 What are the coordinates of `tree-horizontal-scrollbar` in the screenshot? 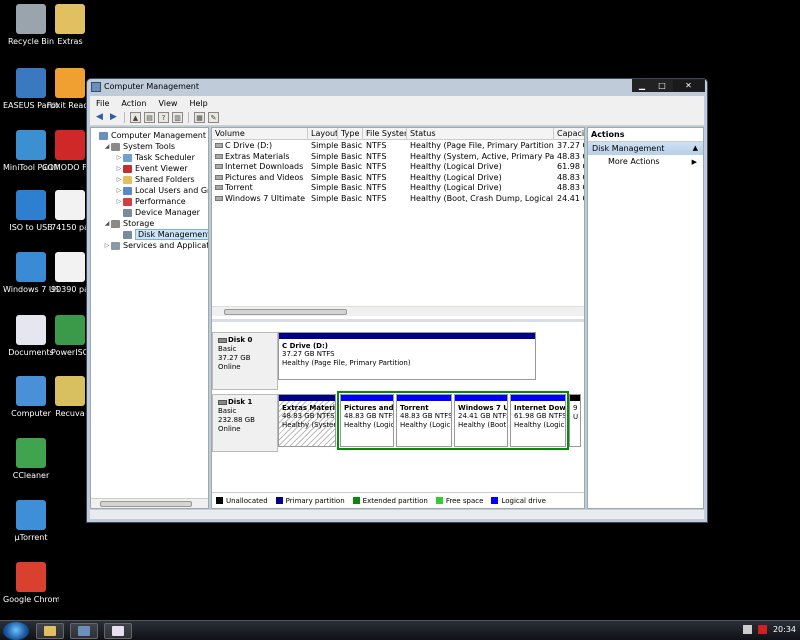 It's located at (149, 503).